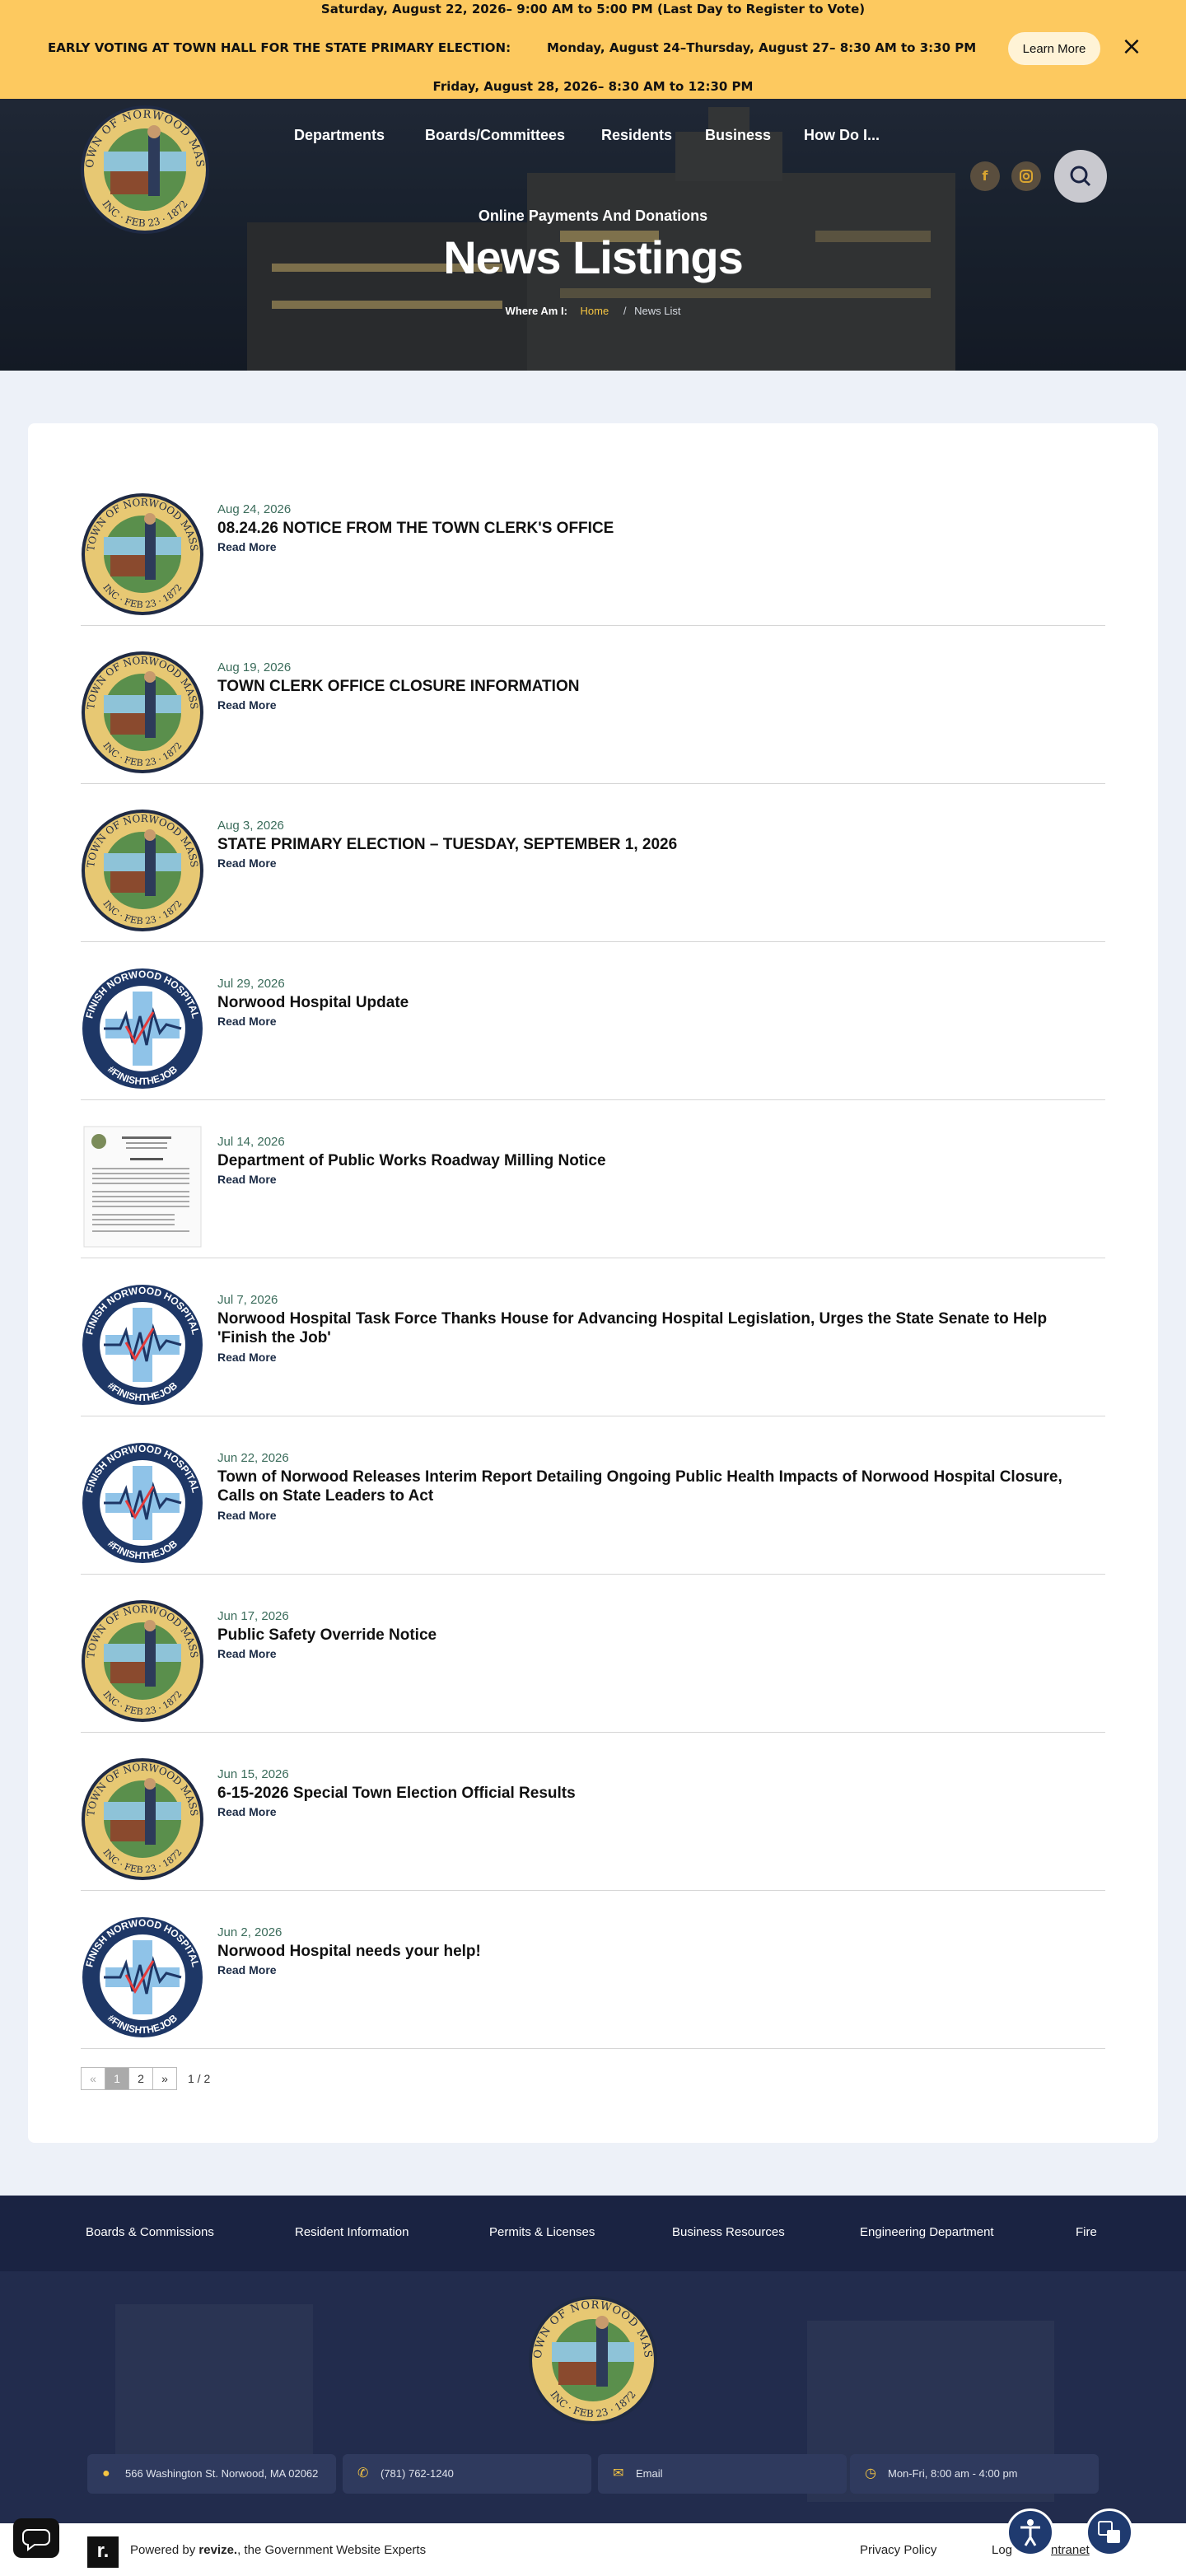 The height and width of the screenshot is (2576, 1186). I want to click on nav-residents: Residents, so click(636, 137).